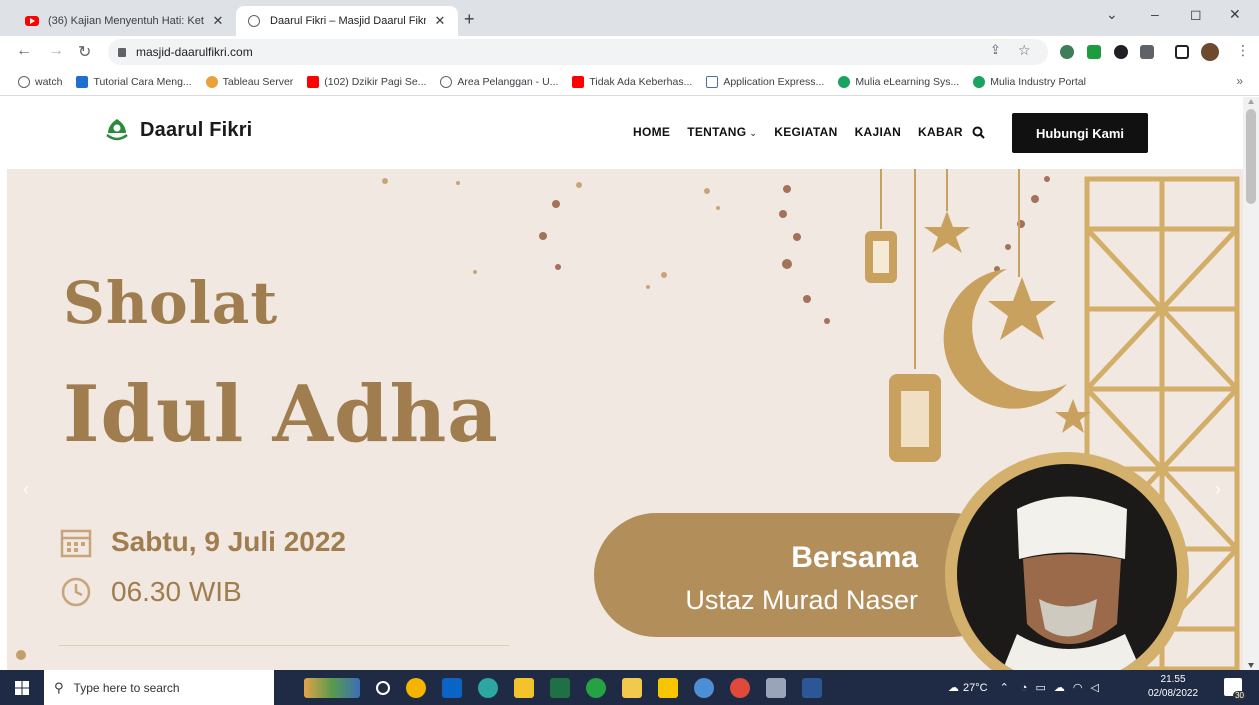 The width and height of the screenshot is (1259, 705). What do you see at coordinates (1210, 52) in the screenshot?
I see `profile-avatar` at bounding box center [1210, 52].